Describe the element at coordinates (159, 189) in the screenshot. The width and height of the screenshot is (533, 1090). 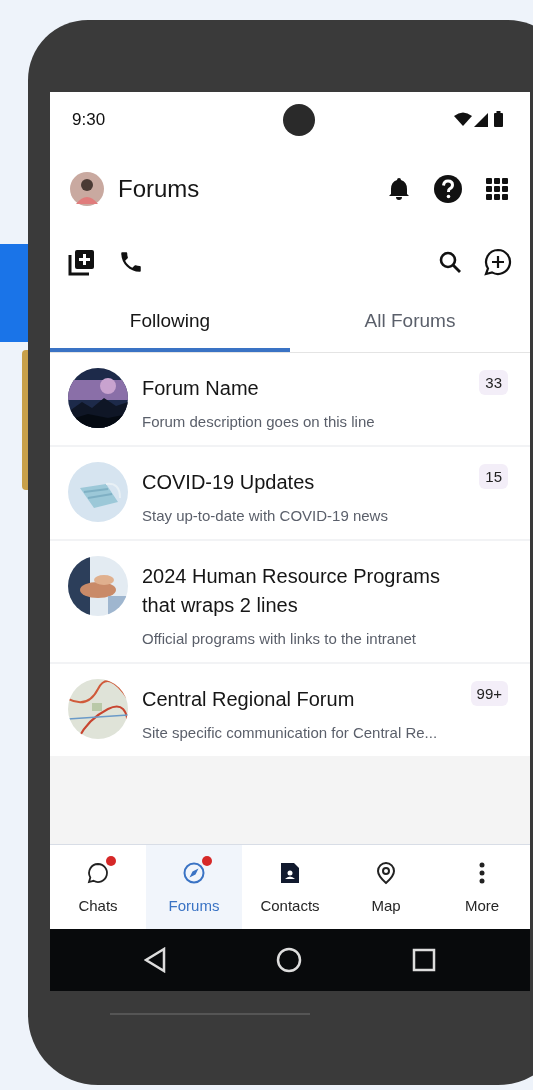
I see `screen-title: Forums` at that location.